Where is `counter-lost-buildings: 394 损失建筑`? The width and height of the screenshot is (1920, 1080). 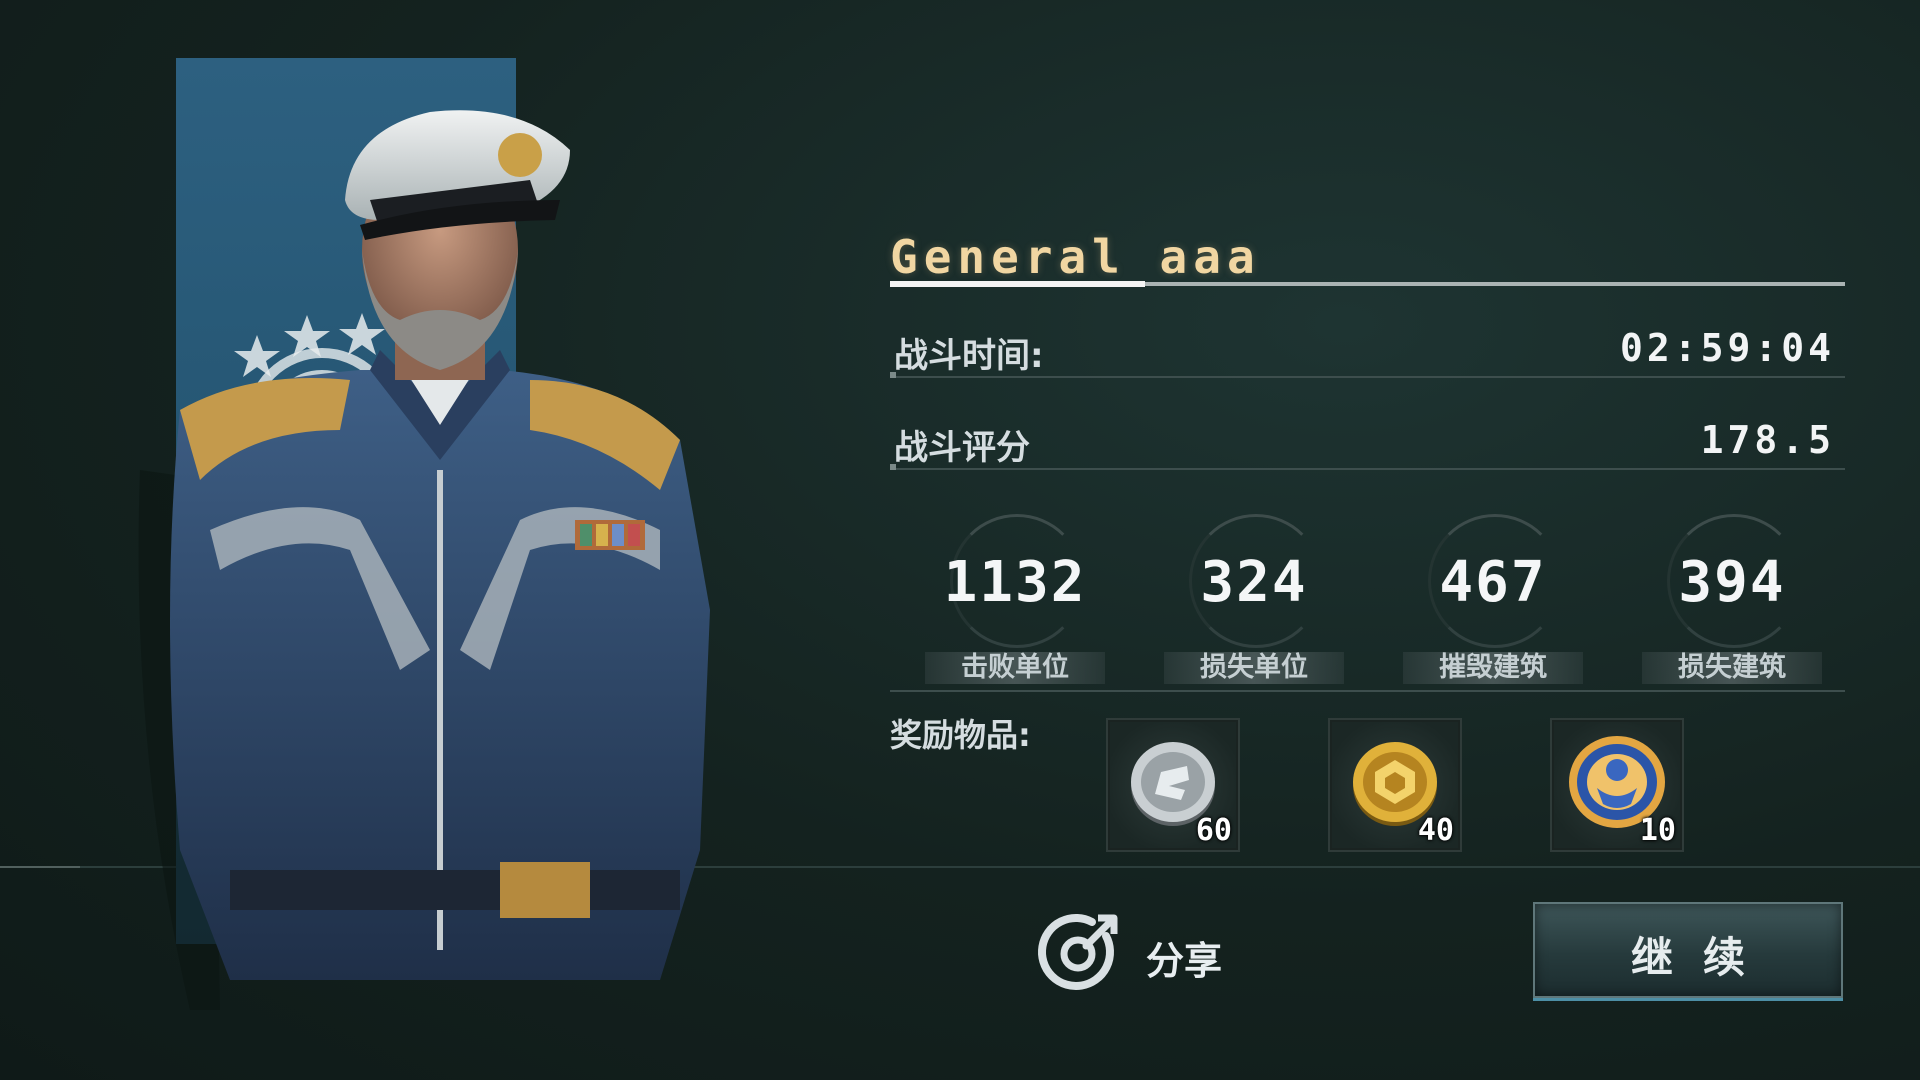 counter-lost-buildings: 394 损失建筑 is located at coordinates (1732, 597).